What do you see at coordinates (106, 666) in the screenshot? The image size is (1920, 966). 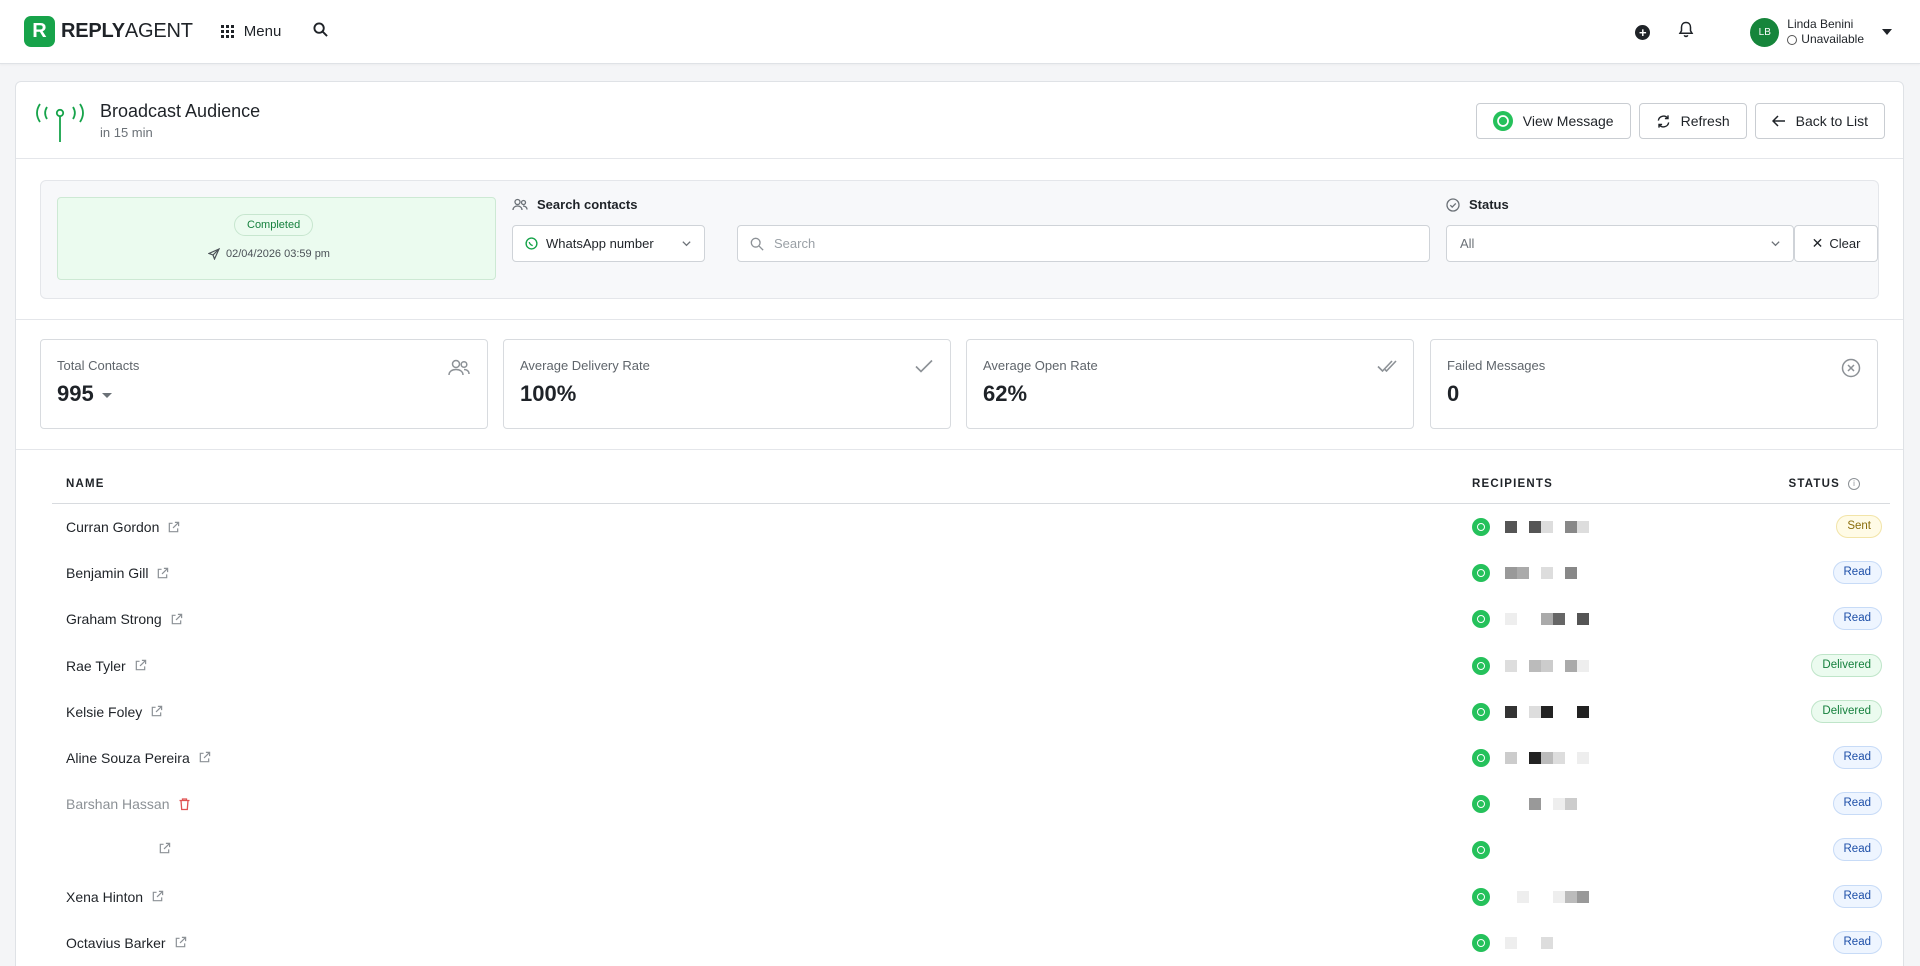 I see `contact-name: Rae Tyler` at bounding box center [106, 666].